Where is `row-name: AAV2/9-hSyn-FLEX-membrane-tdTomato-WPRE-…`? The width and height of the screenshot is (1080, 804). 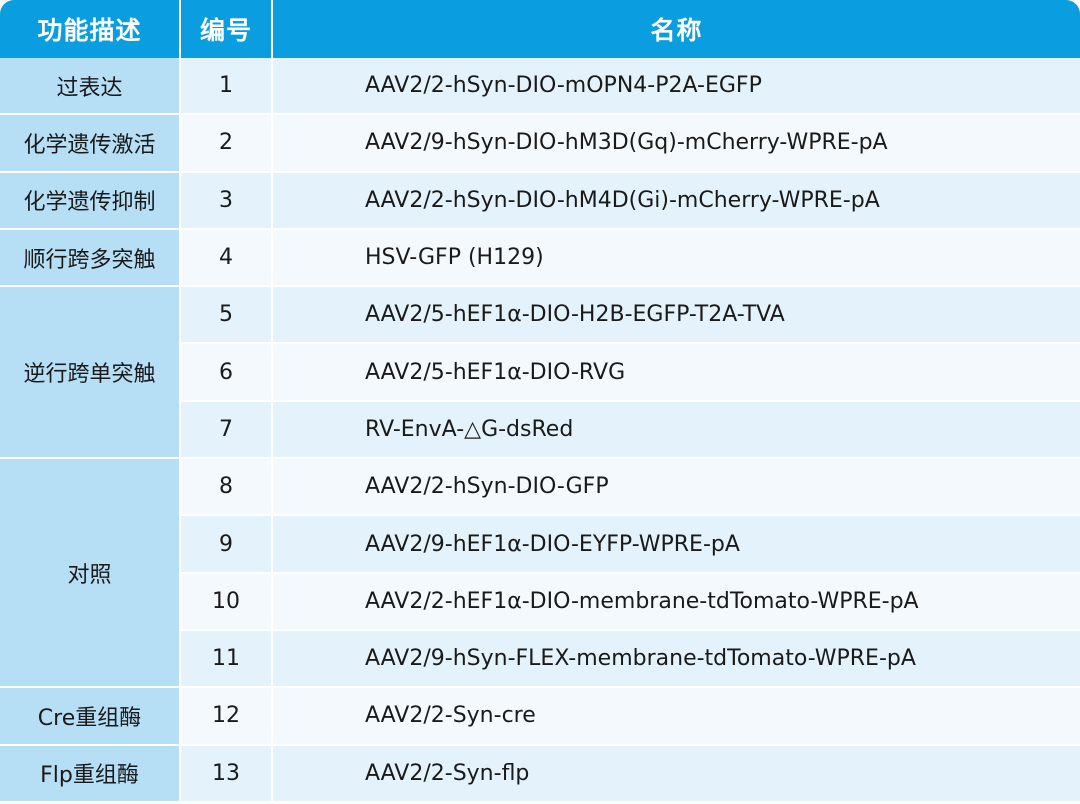 row-name: AAV2/9-hSyn-FLEX-membrane-tdTomato-WPRE-… is located at coordinates (676, 659).